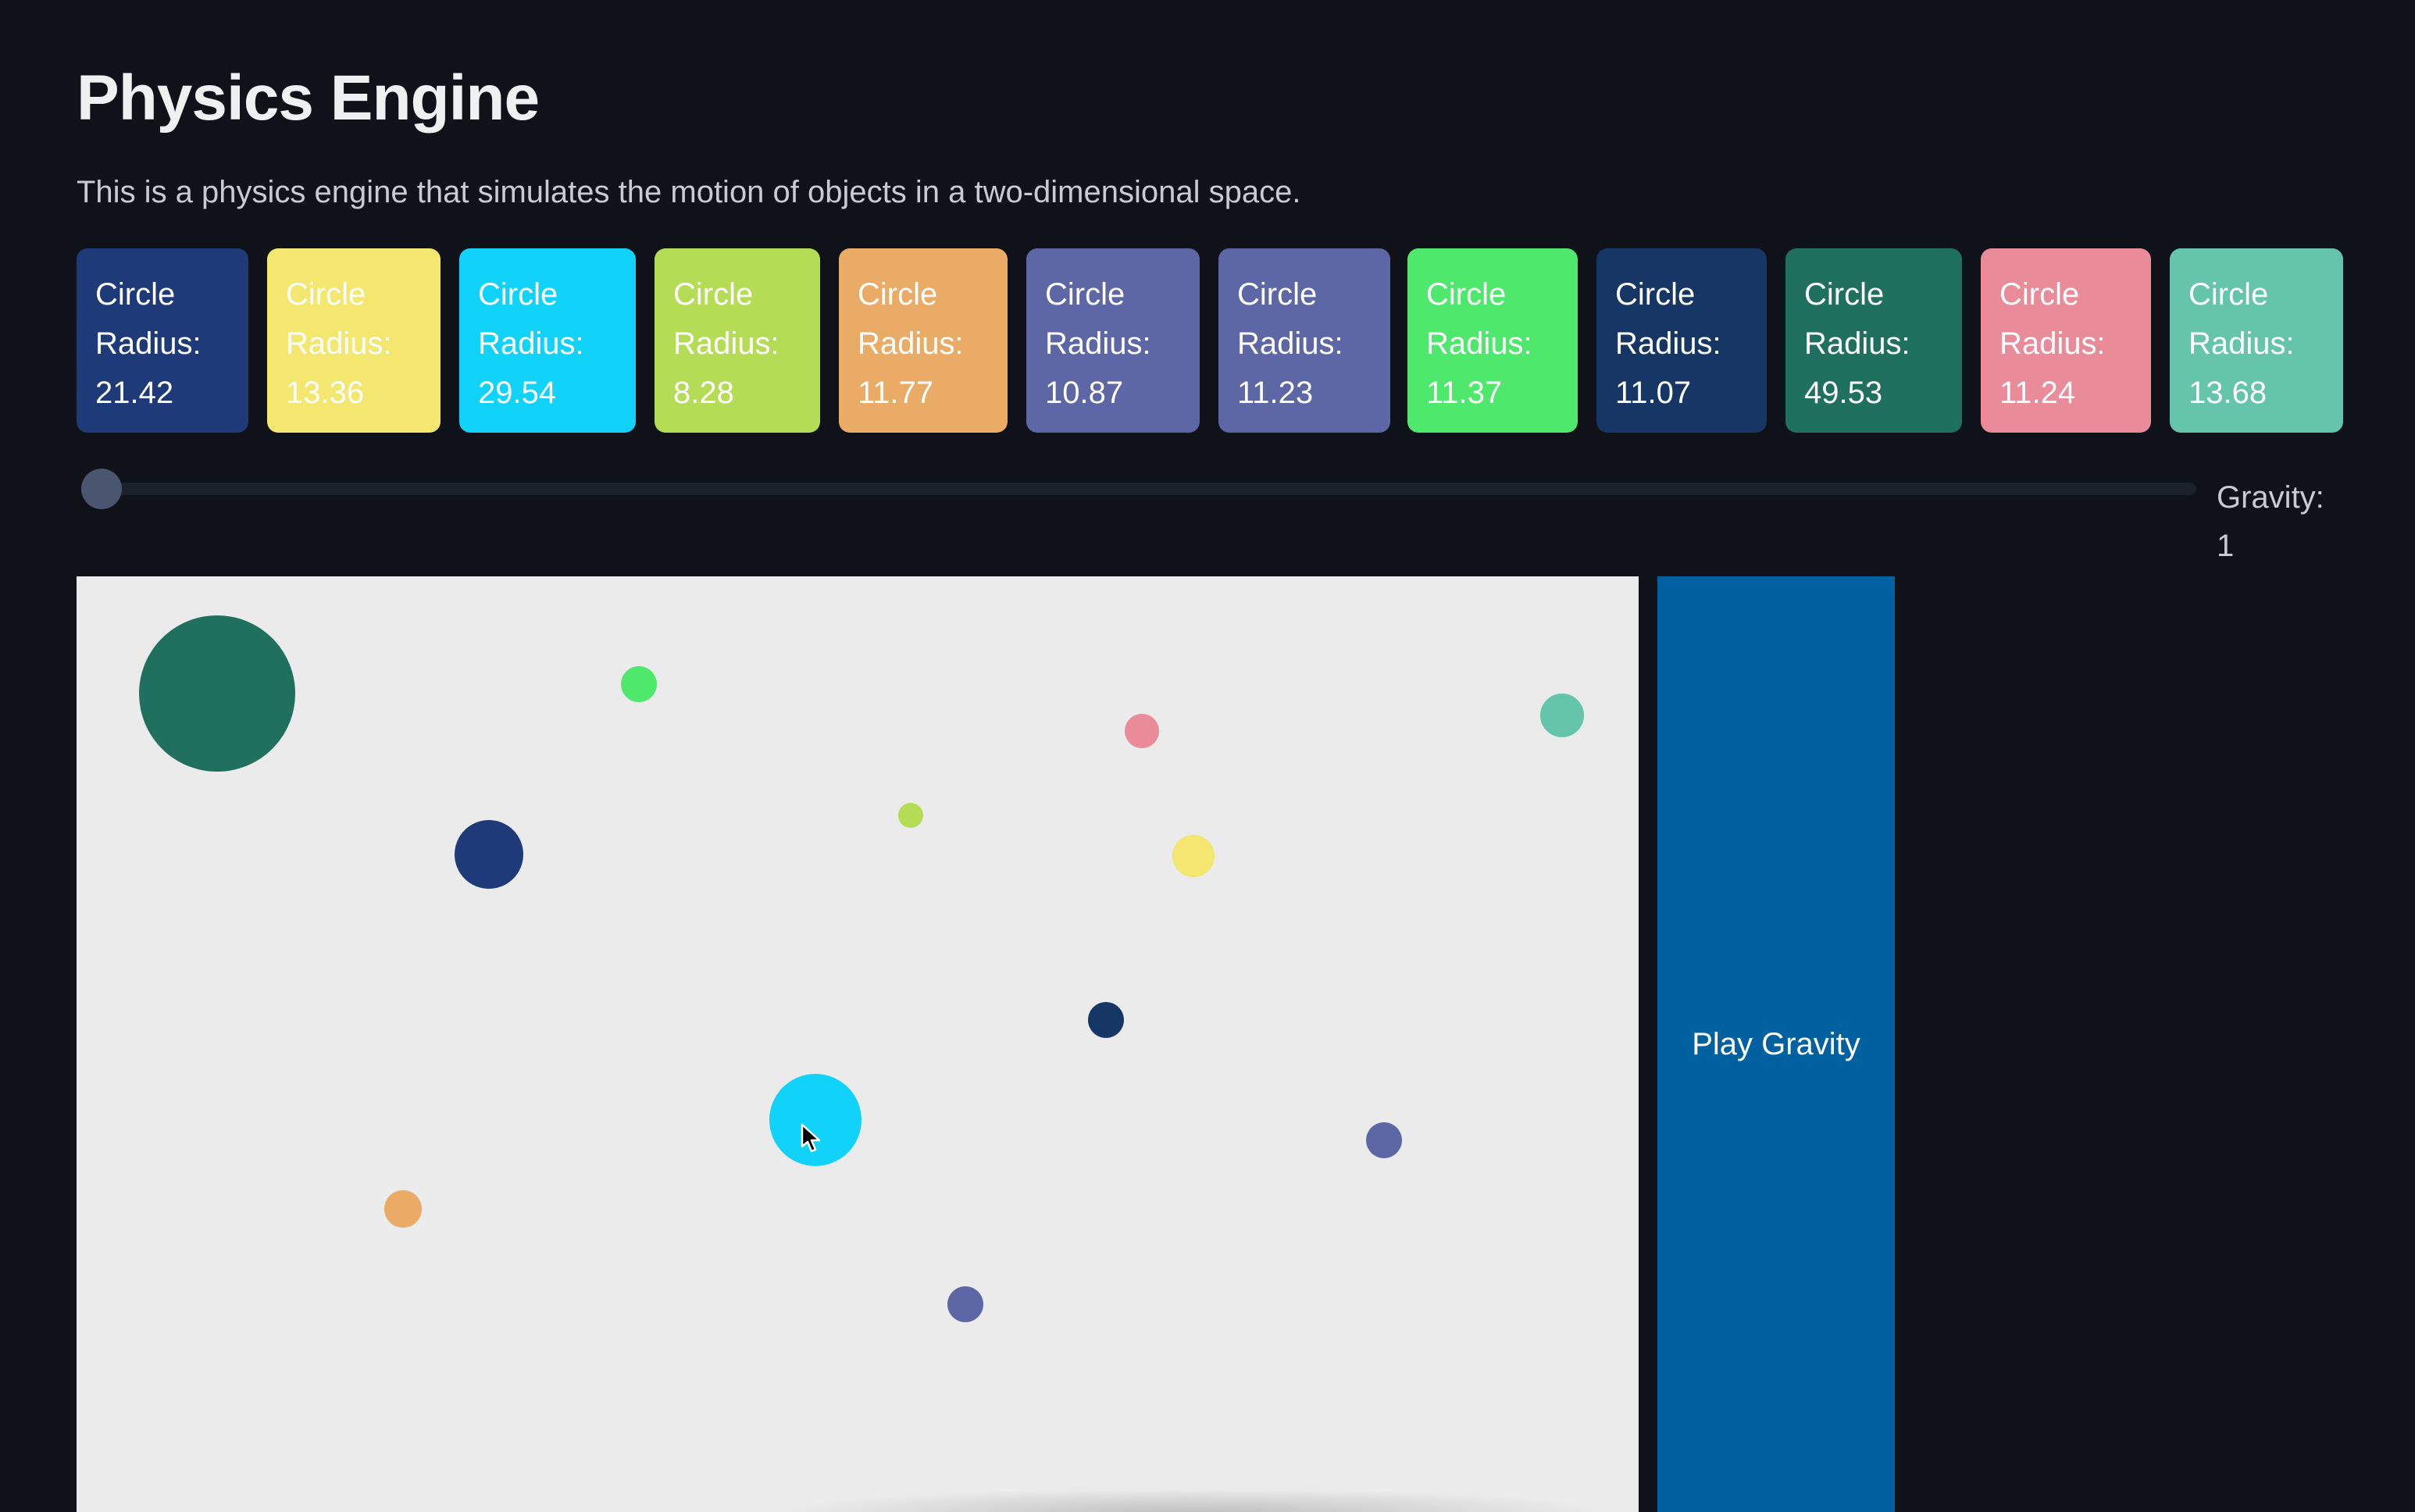  I want to click on circle-card: Circle Radius: 11.07, so click(1681, 340).